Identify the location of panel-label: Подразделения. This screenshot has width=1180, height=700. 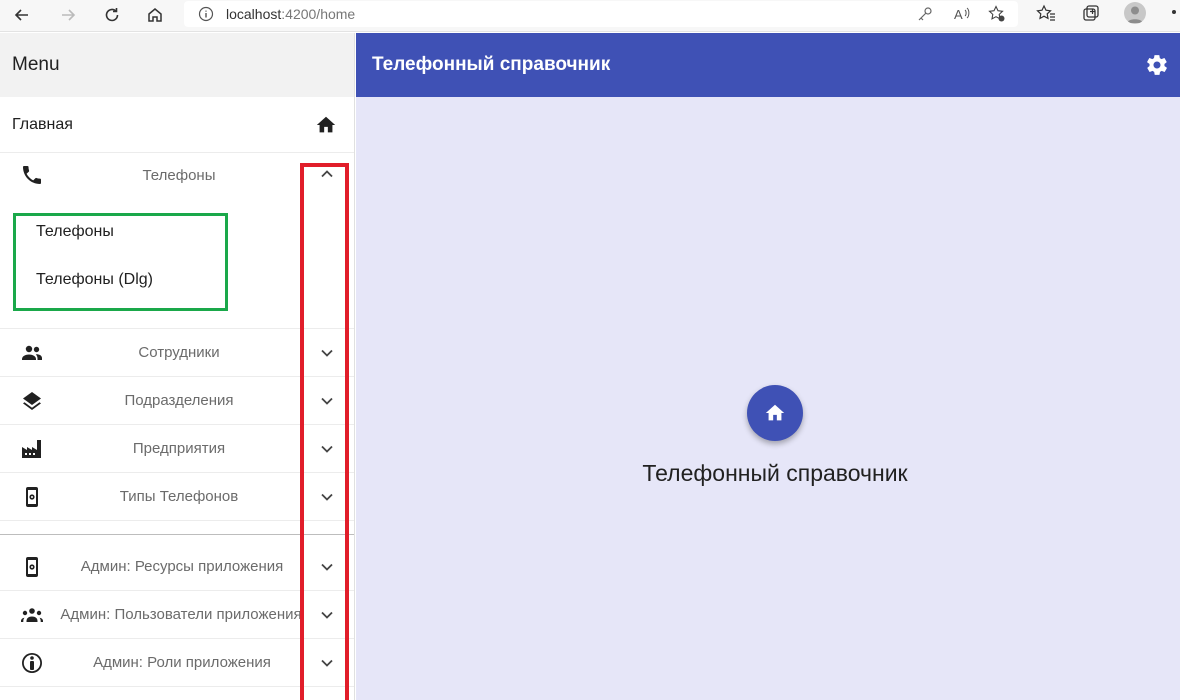
(179, 400).